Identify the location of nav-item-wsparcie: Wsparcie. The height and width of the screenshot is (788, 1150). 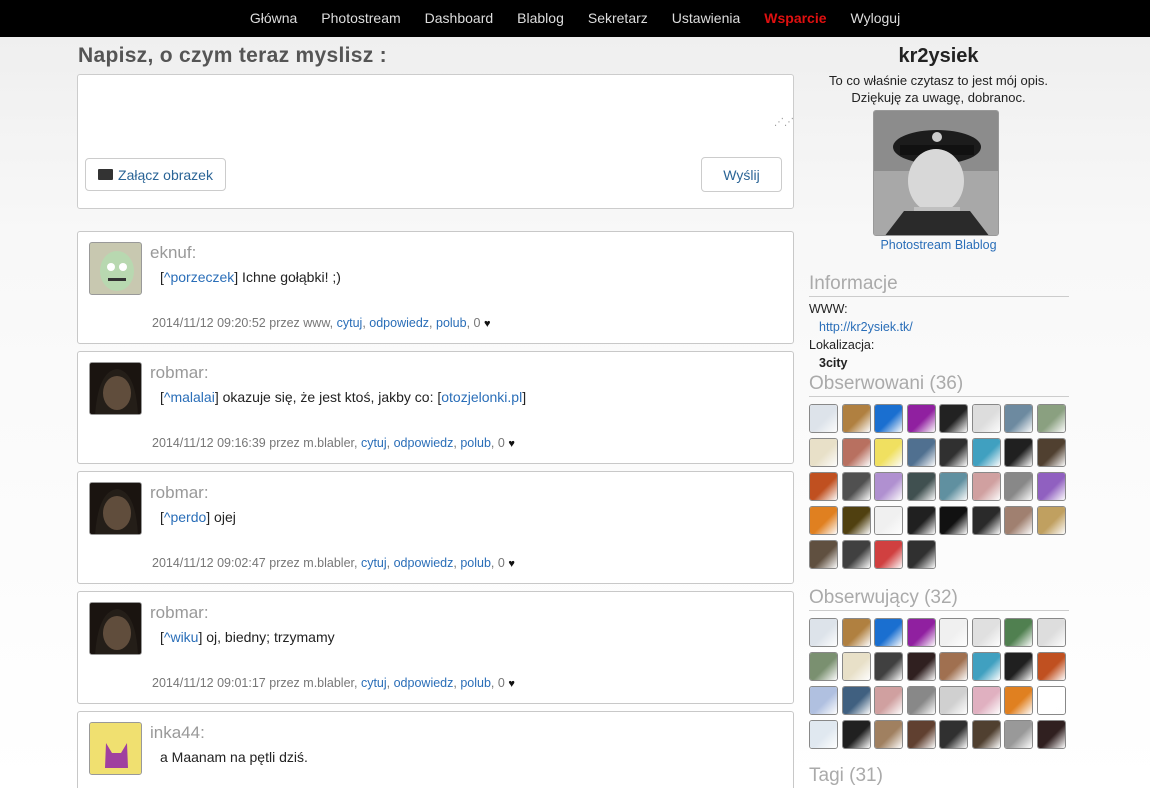
(795, 18).